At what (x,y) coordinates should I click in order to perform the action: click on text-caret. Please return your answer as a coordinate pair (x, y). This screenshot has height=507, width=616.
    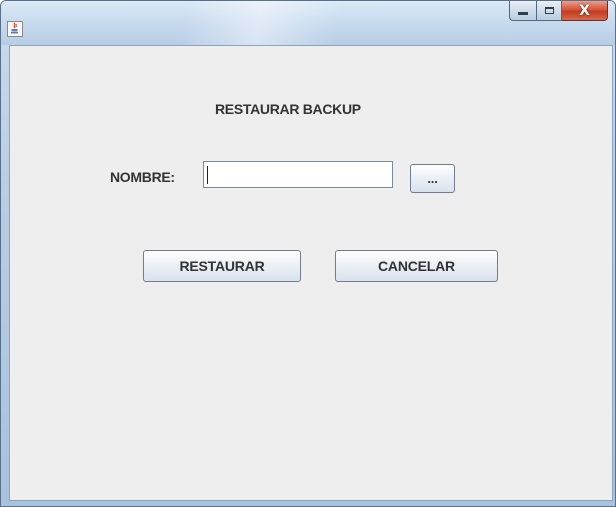
    Looking at the image, I should click on (207, 175).